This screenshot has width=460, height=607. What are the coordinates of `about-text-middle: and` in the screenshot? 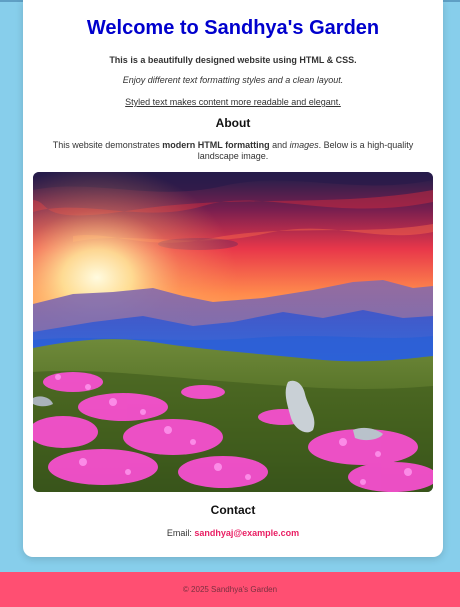 It's located at (279, 145).